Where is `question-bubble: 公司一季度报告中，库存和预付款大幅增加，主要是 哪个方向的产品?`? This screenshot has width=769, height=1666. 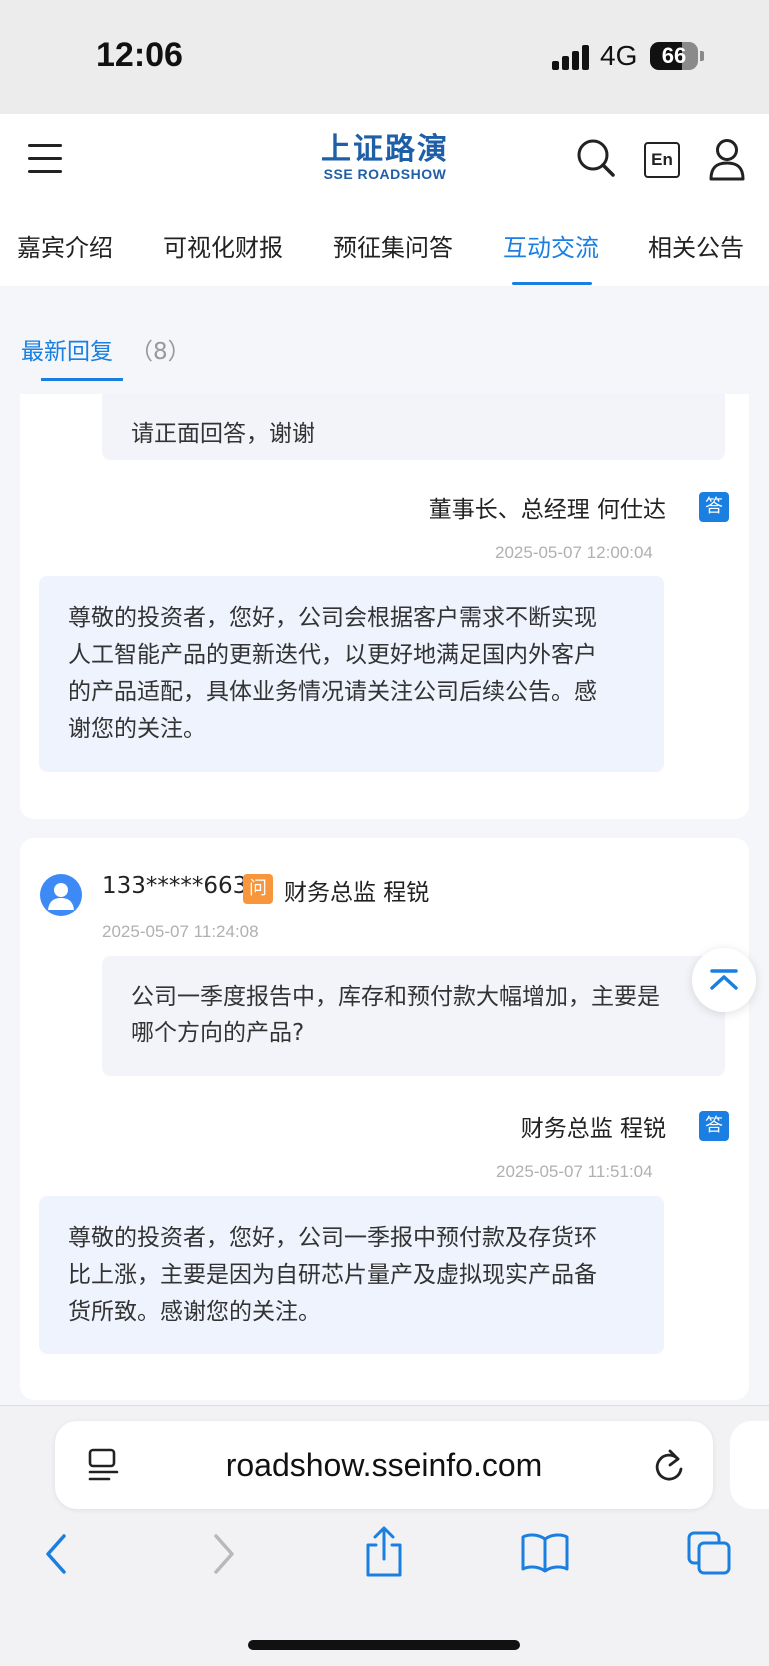 question-bubble: 公司一季度报告中，库存和预付款大幅增加，主要是 哪个方向的产品? is located at coordinates (413, 1016).